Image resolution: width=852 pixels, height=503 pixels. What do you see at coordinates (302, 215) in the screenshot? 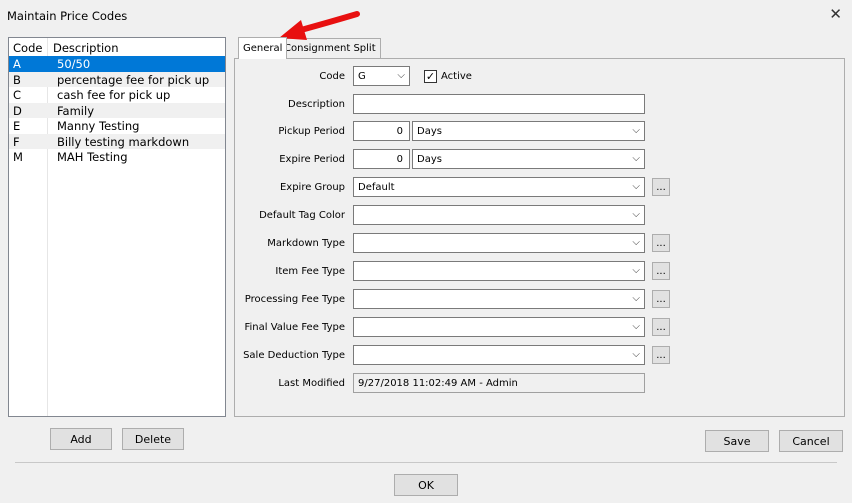
I see `default-tag-color-label: Default Tag Color` at bounding box center [302, 215].